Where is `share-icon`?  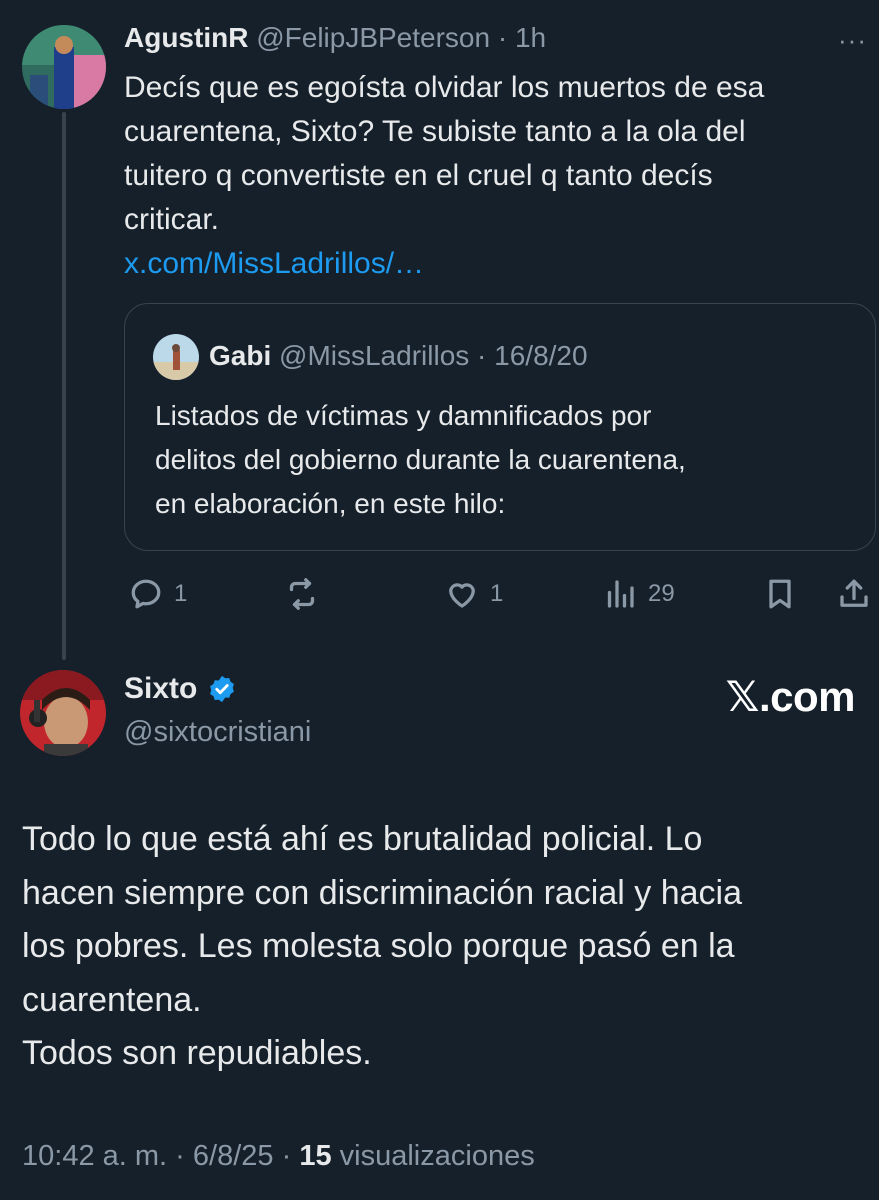 share-icon is located at coordinates (854, 593).